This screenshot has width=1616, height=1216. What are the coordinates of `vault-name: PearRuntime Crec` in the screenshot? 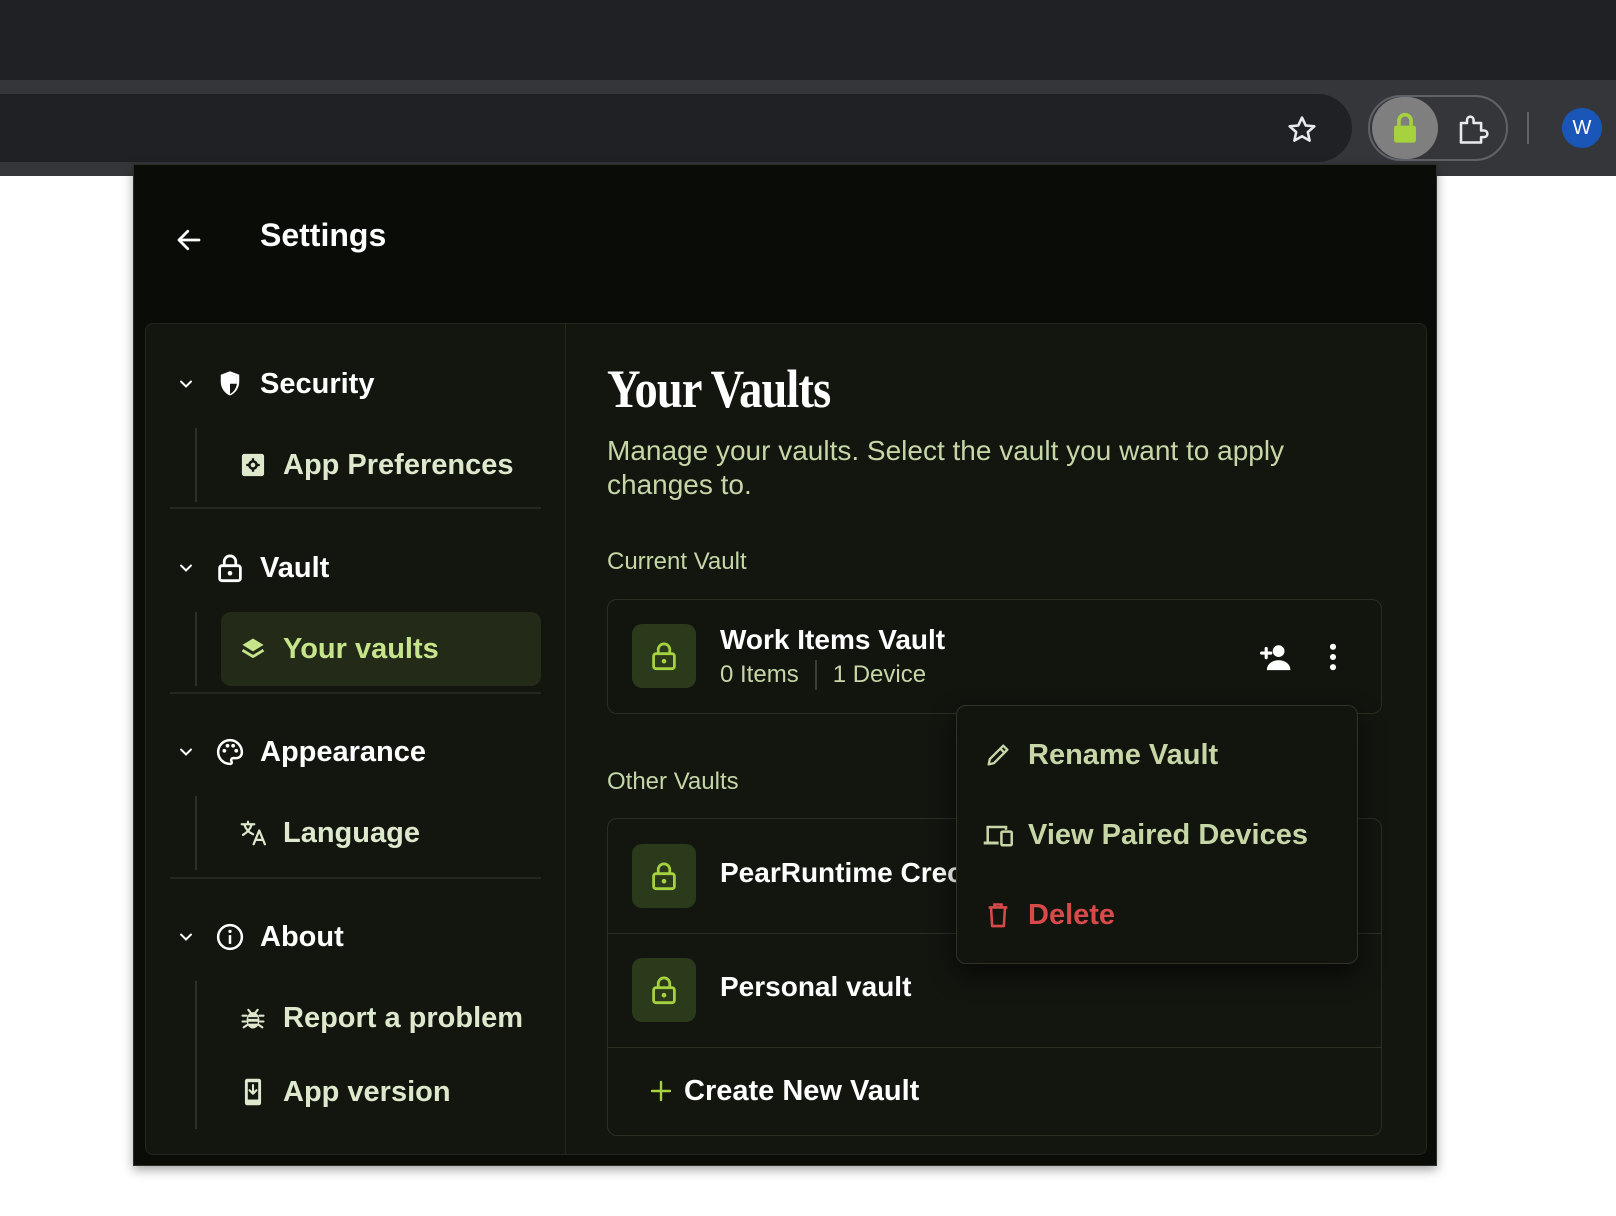 It's located at (841, 872).